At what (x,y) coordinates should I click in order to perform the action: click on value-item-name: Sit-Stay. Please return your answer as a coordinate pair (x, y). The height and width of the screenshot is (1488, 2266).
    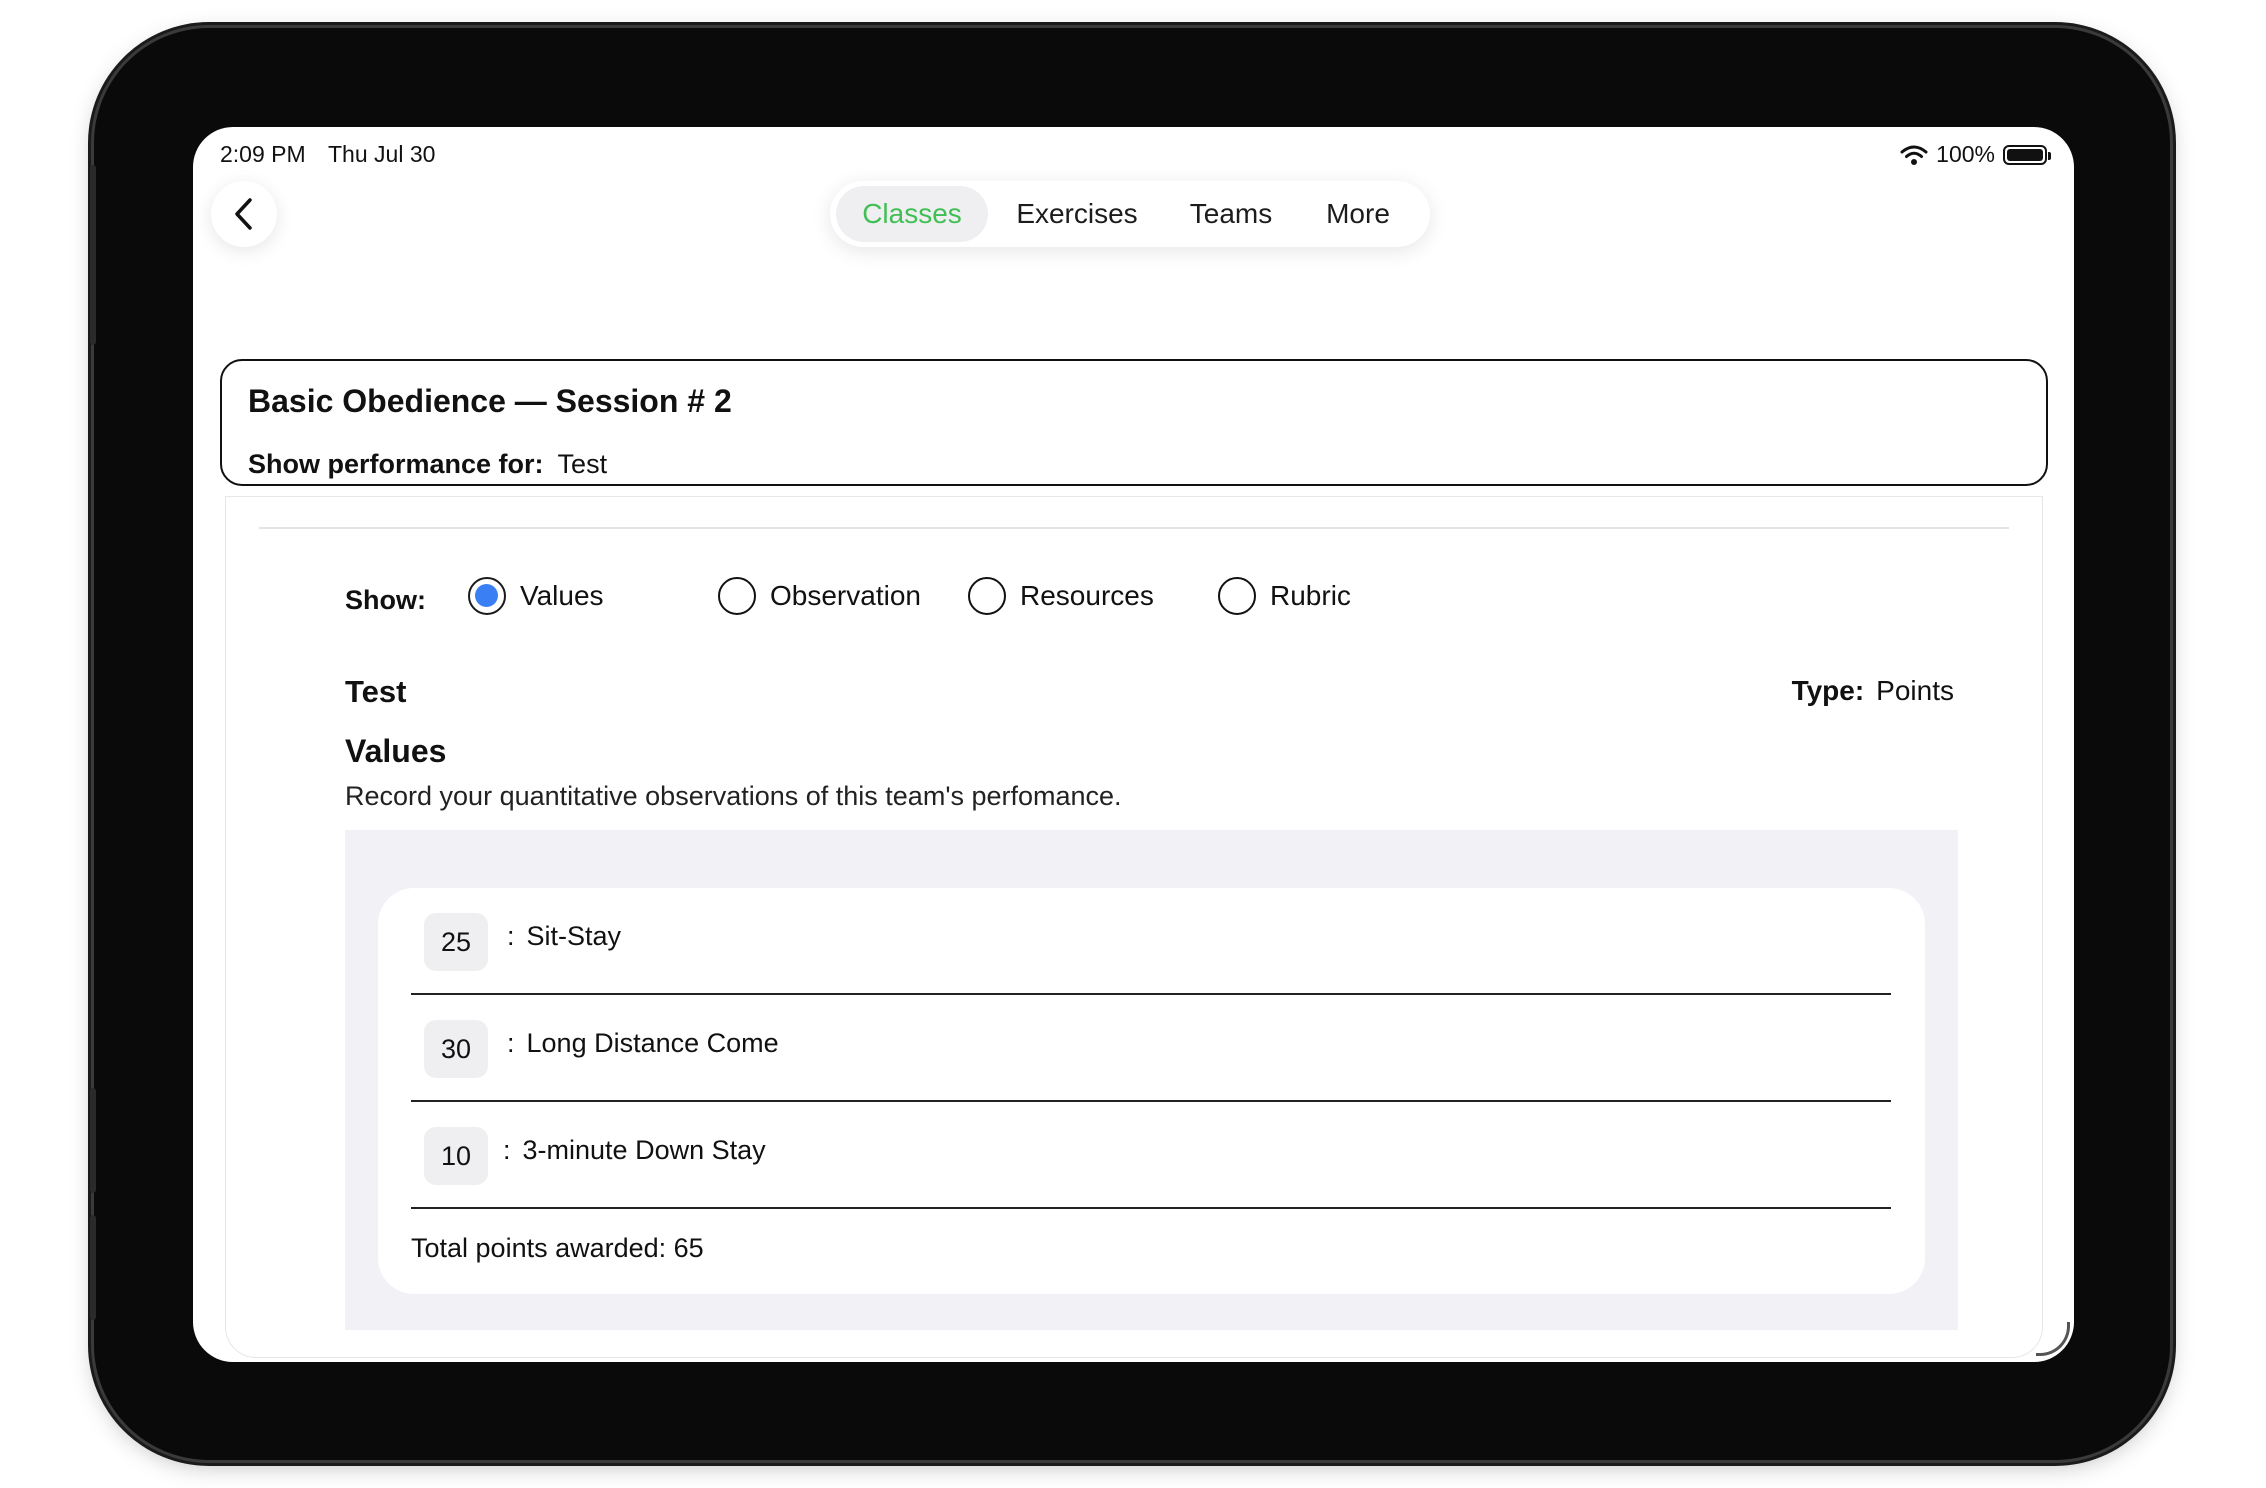
    Looking at the image, I should click on (574, 936).